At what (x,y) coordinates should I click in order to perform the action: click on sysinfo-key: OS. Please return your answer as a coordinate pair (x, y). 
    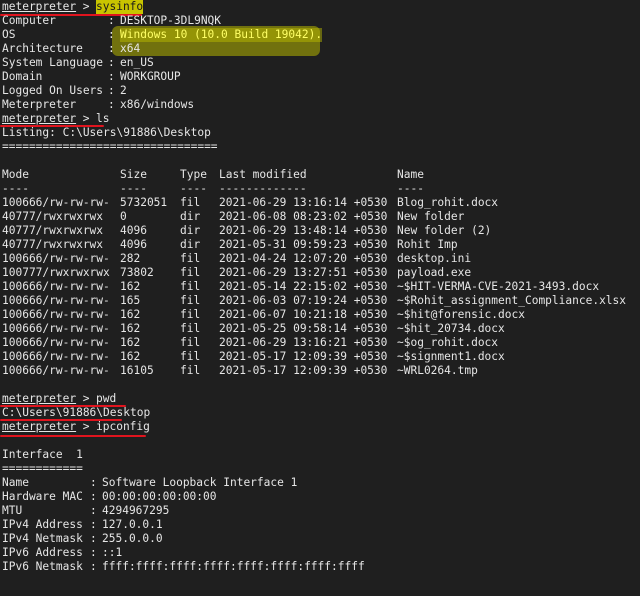
    Looking at the image, I should click on (9, 34).